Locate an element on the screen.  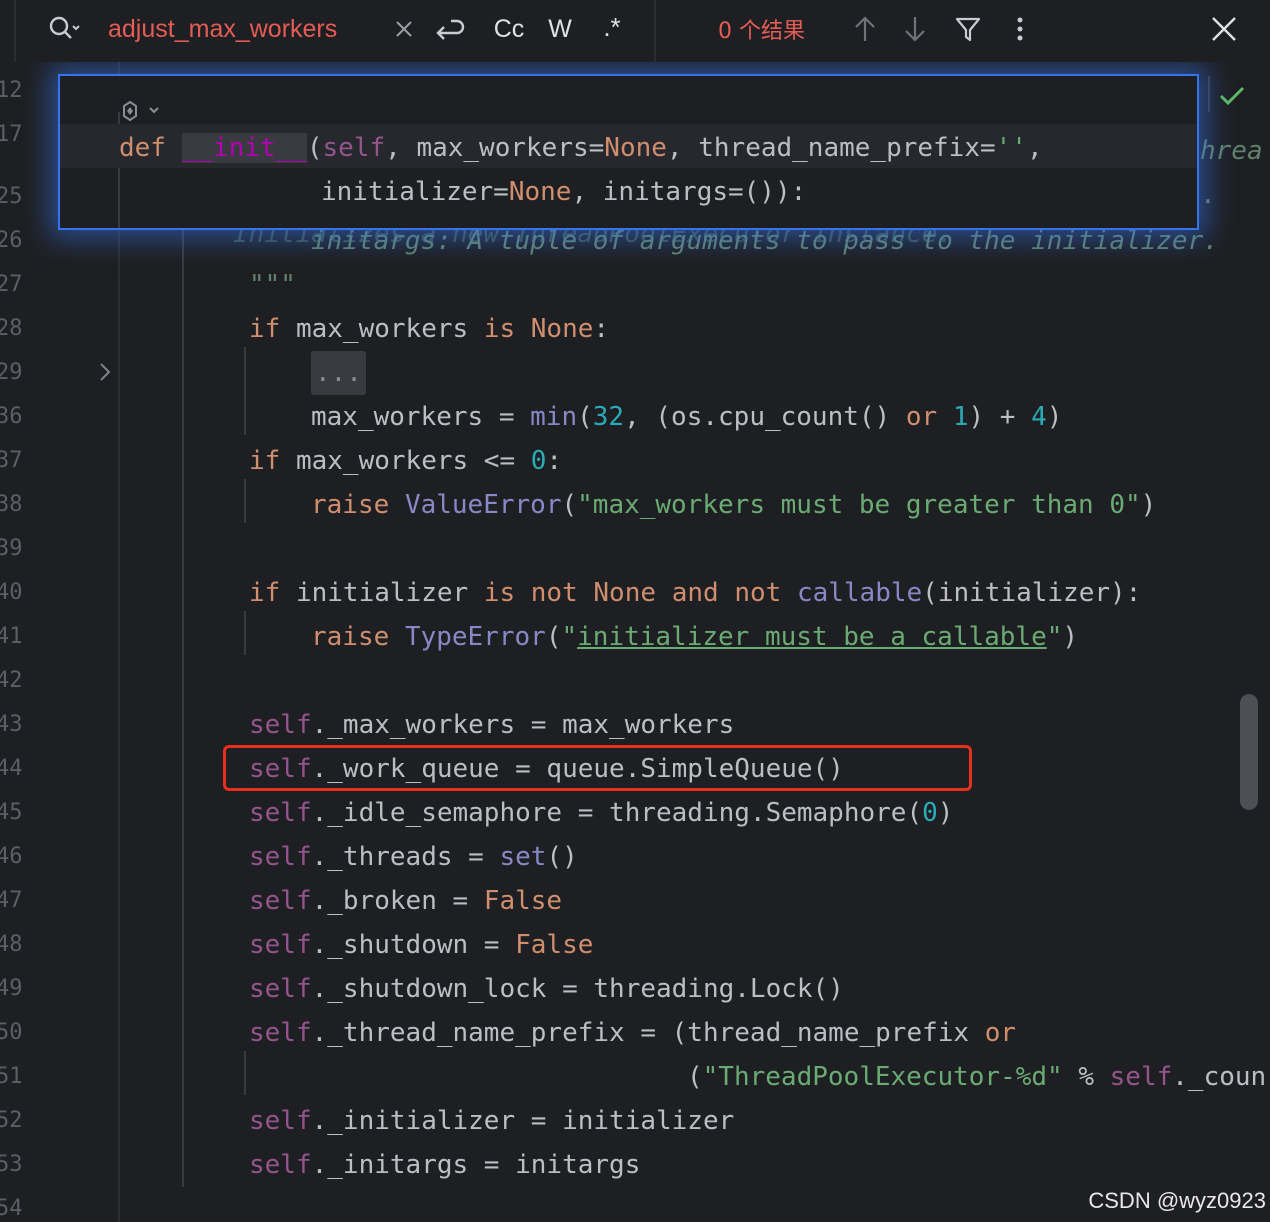
number: 32 is located at coordinates (608, 417).